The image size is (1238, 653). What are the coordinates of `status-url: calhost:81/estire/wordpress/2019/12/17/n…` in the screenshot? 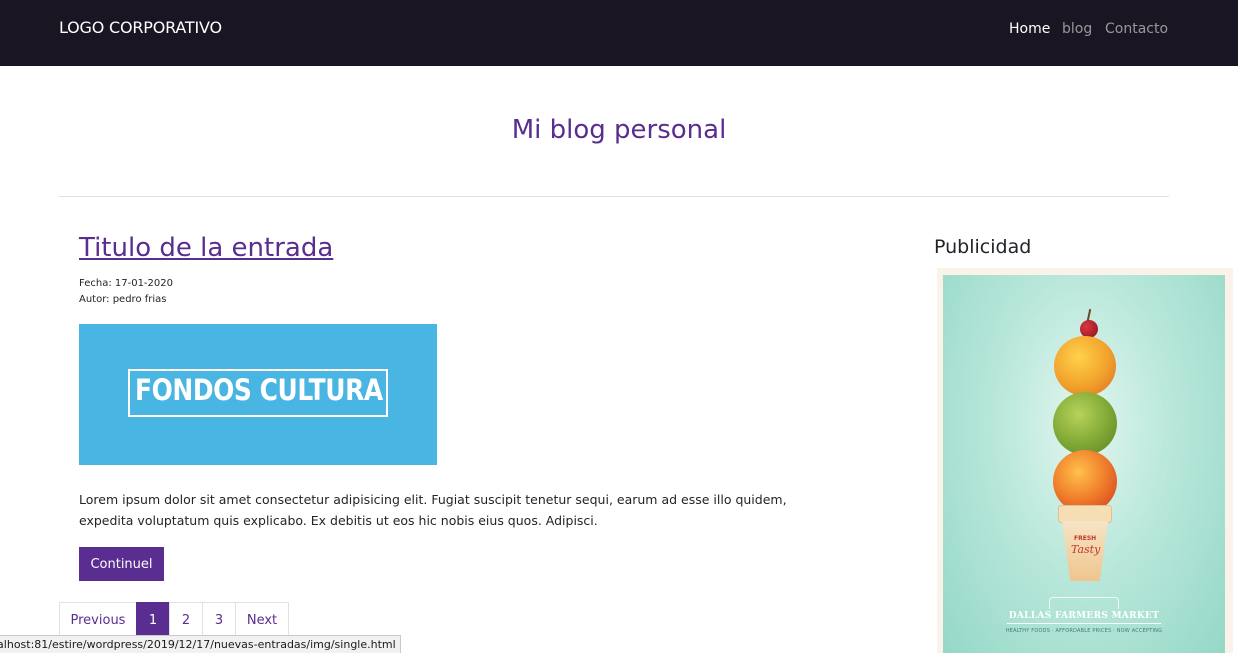 It's located at (198, 644).